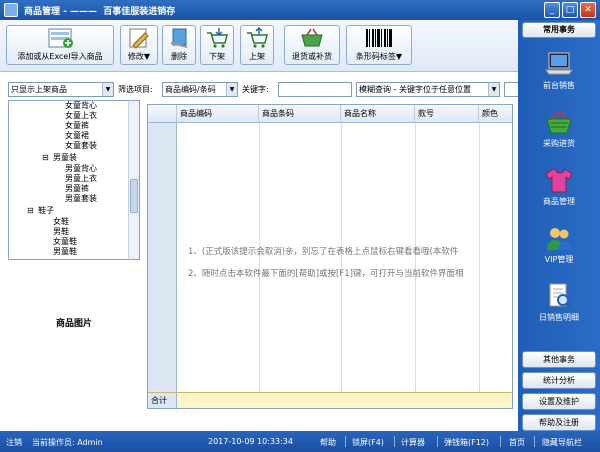 The height and width of the screenshot is (452, 600). What do you see at coordinates (14, 442) in the screenshot?
I see `logout-link: 注销` at bounding box center [14, 442].